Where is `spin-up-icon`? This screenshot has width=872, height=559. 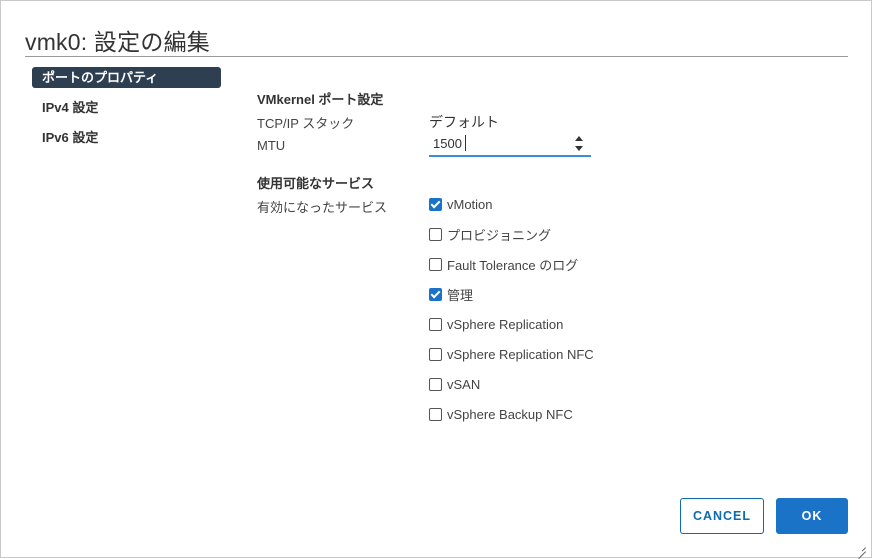 spin-up-icon is located at coordinates (579, 138).